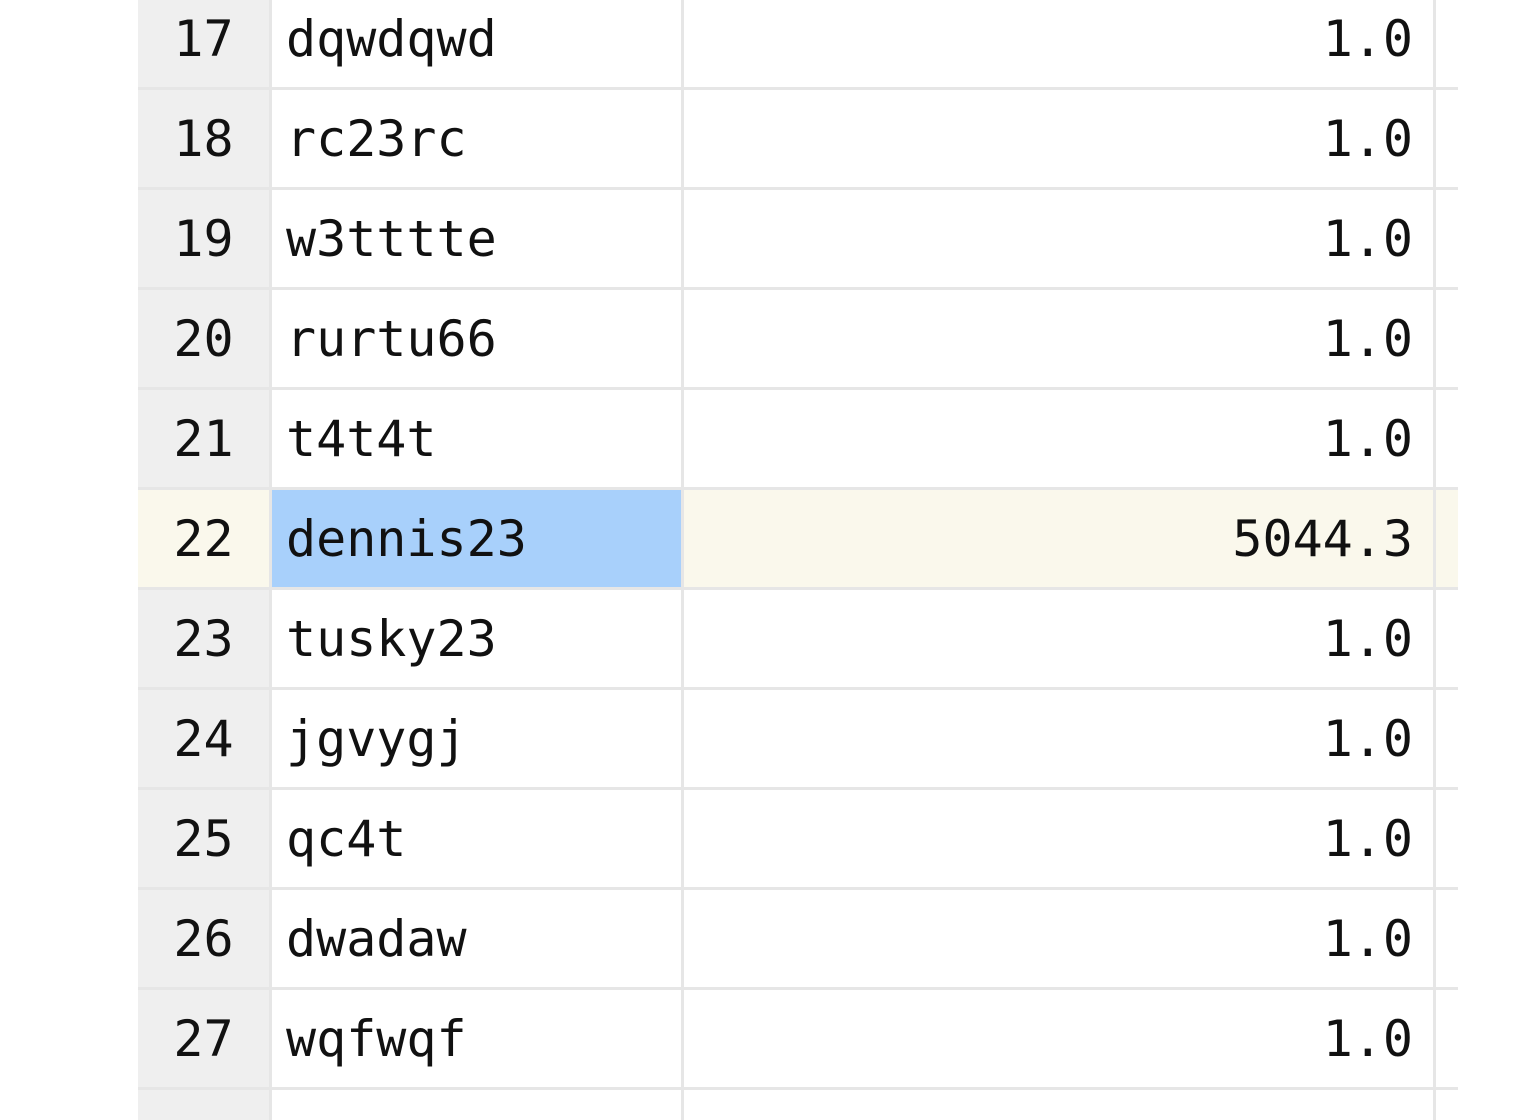 This screenshot has height=1120, width=1520. Describe the element at coordinates (478, 1105) in the screenshot. I see `name-cell` at that location.